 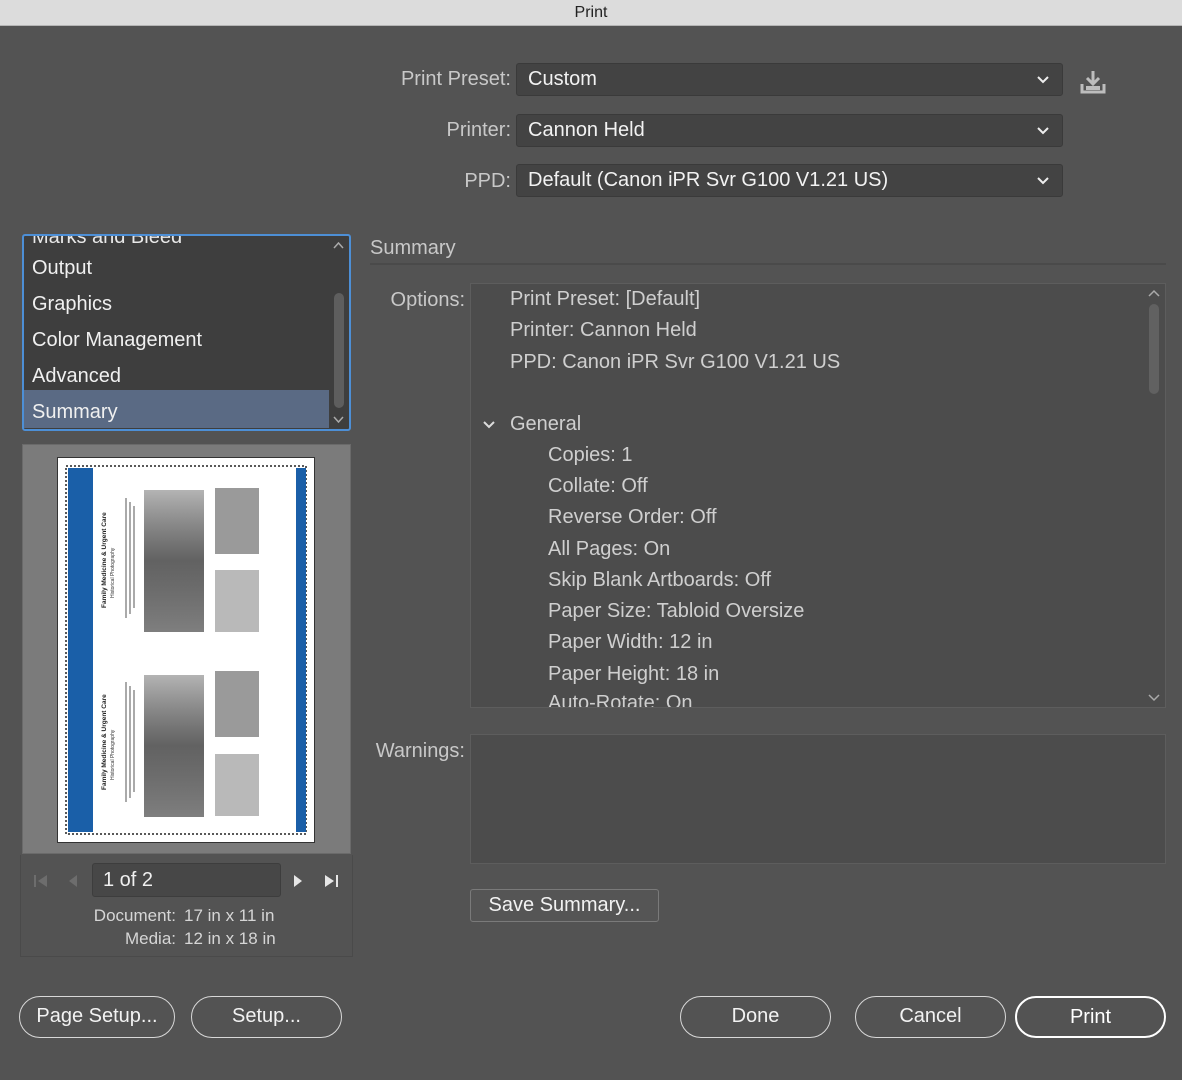 I want to click on ppd-label: PPD:, so click(x=487, y=181).